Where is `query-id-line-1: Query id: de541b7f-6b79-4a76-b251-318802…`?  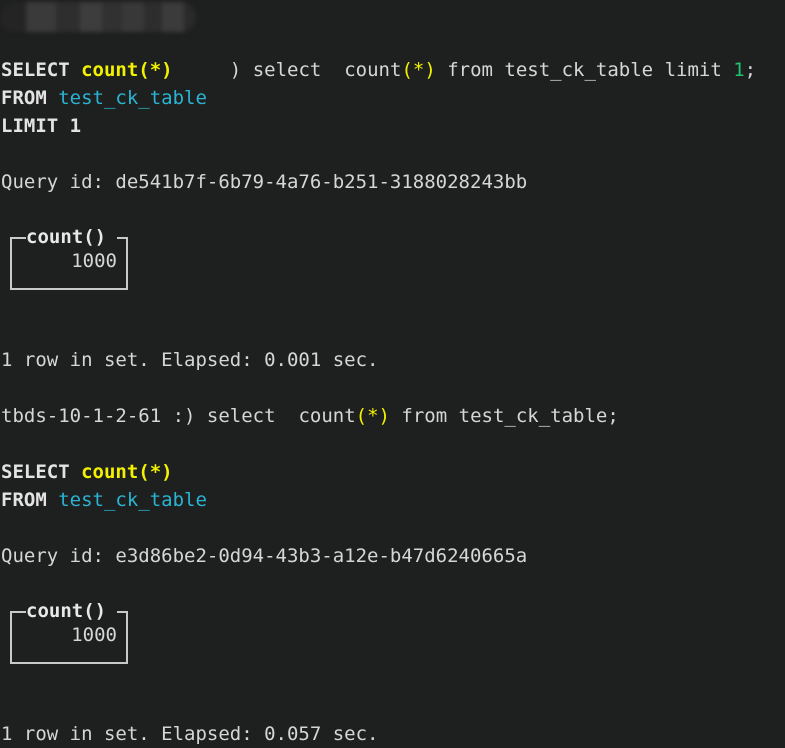 query-id-line-1: Query id: de541b7f-6b79-4a76-b251-318802… is located at coordinates (392, 182).